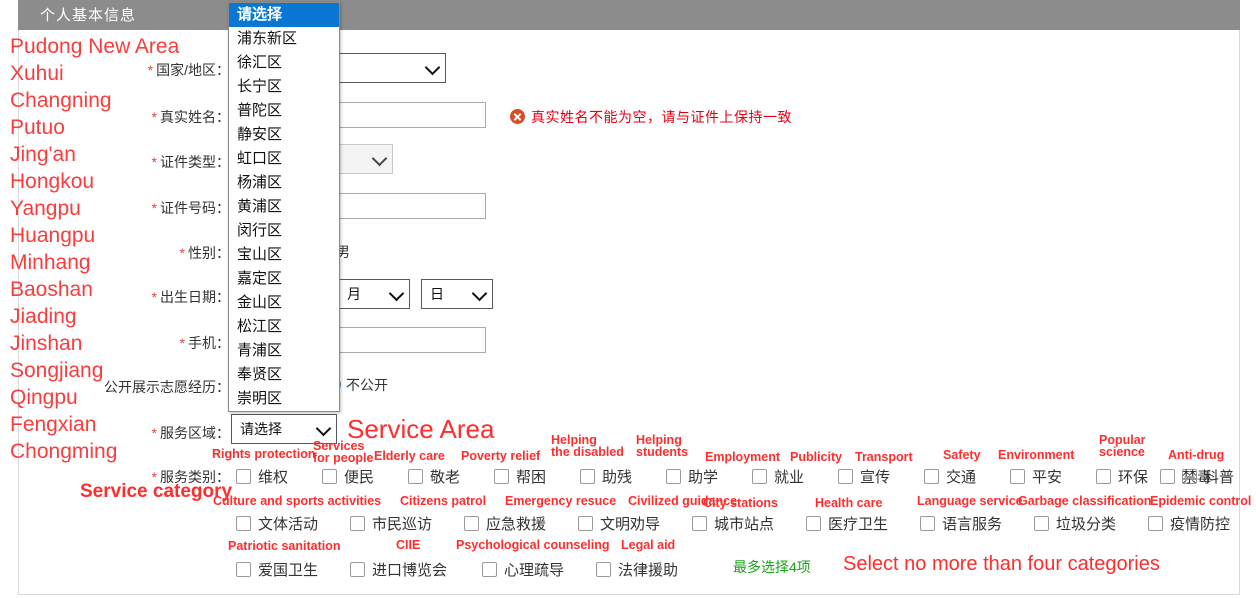 This screenshot has height=599, width=1256. What do you see at coordinates (391, 523) in the screenshot?
I see `checkbox-item-citizens-patrol: 市民巡访` at bounding box center [391, 523].